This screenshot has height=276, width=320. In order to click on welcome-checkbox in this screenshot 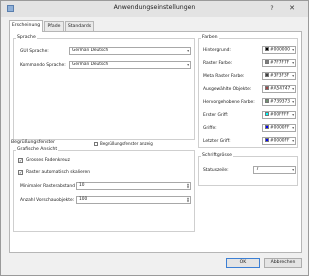, I will do `click(96, 144)`.